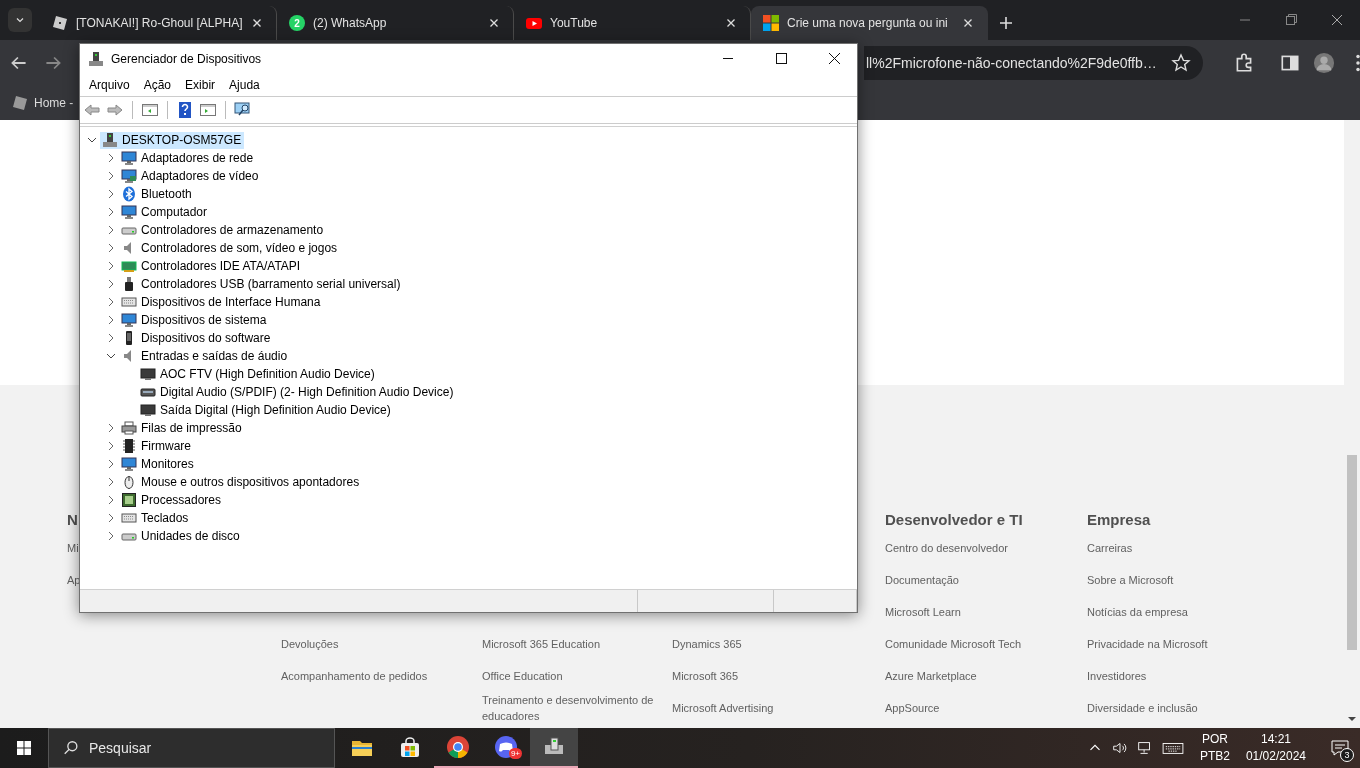  I want to click on tree-item: Entradas e saídas de áudio, so click(205, 356).